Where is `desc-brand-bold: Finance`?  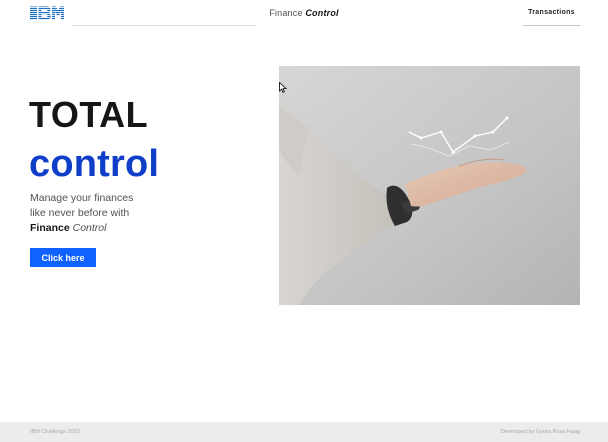 desc-brand-bold: Finance is located at coordinates (50, 228).